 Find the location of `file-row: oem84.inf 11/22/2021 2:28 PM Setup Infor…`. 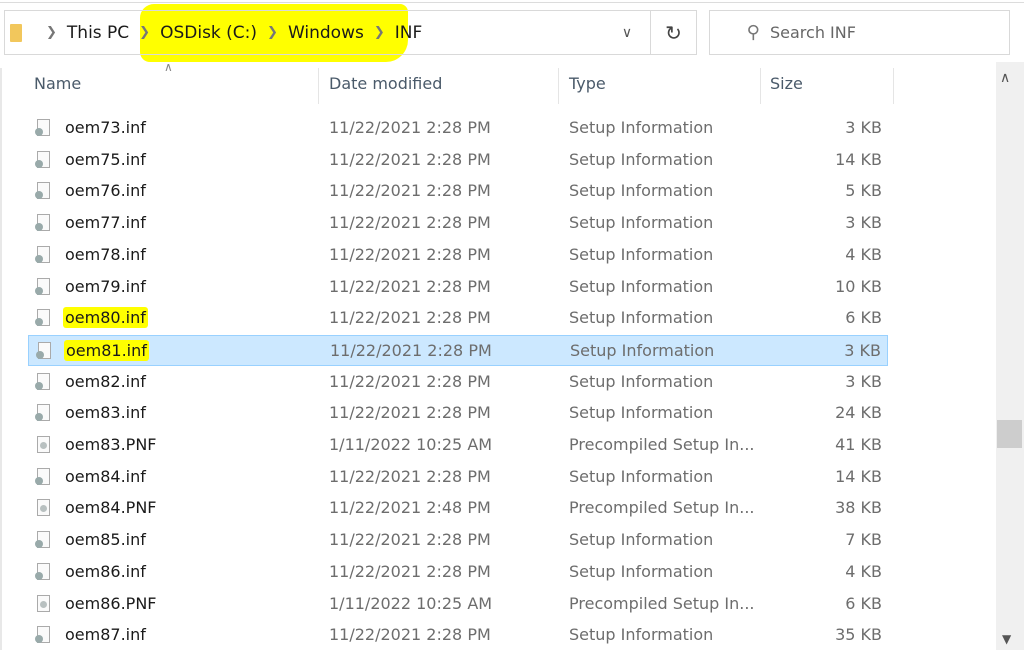

file-row: oem84.inf 11/22/2021 2:28 PM Setup Infor… is located at coordinates (458, 477).